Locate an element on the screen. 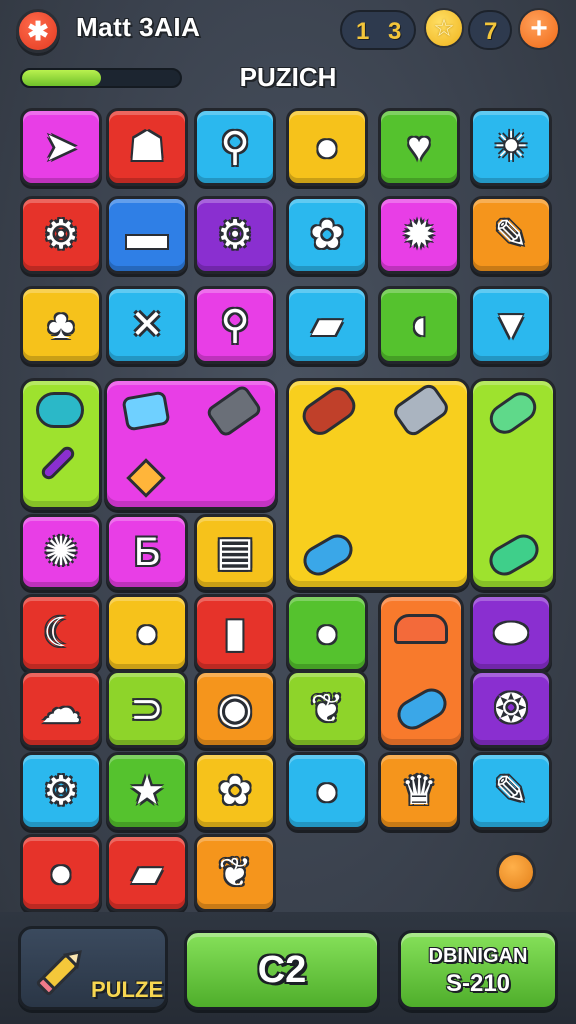  tile-trophy: ♛ is located at coordinates (419, 791).